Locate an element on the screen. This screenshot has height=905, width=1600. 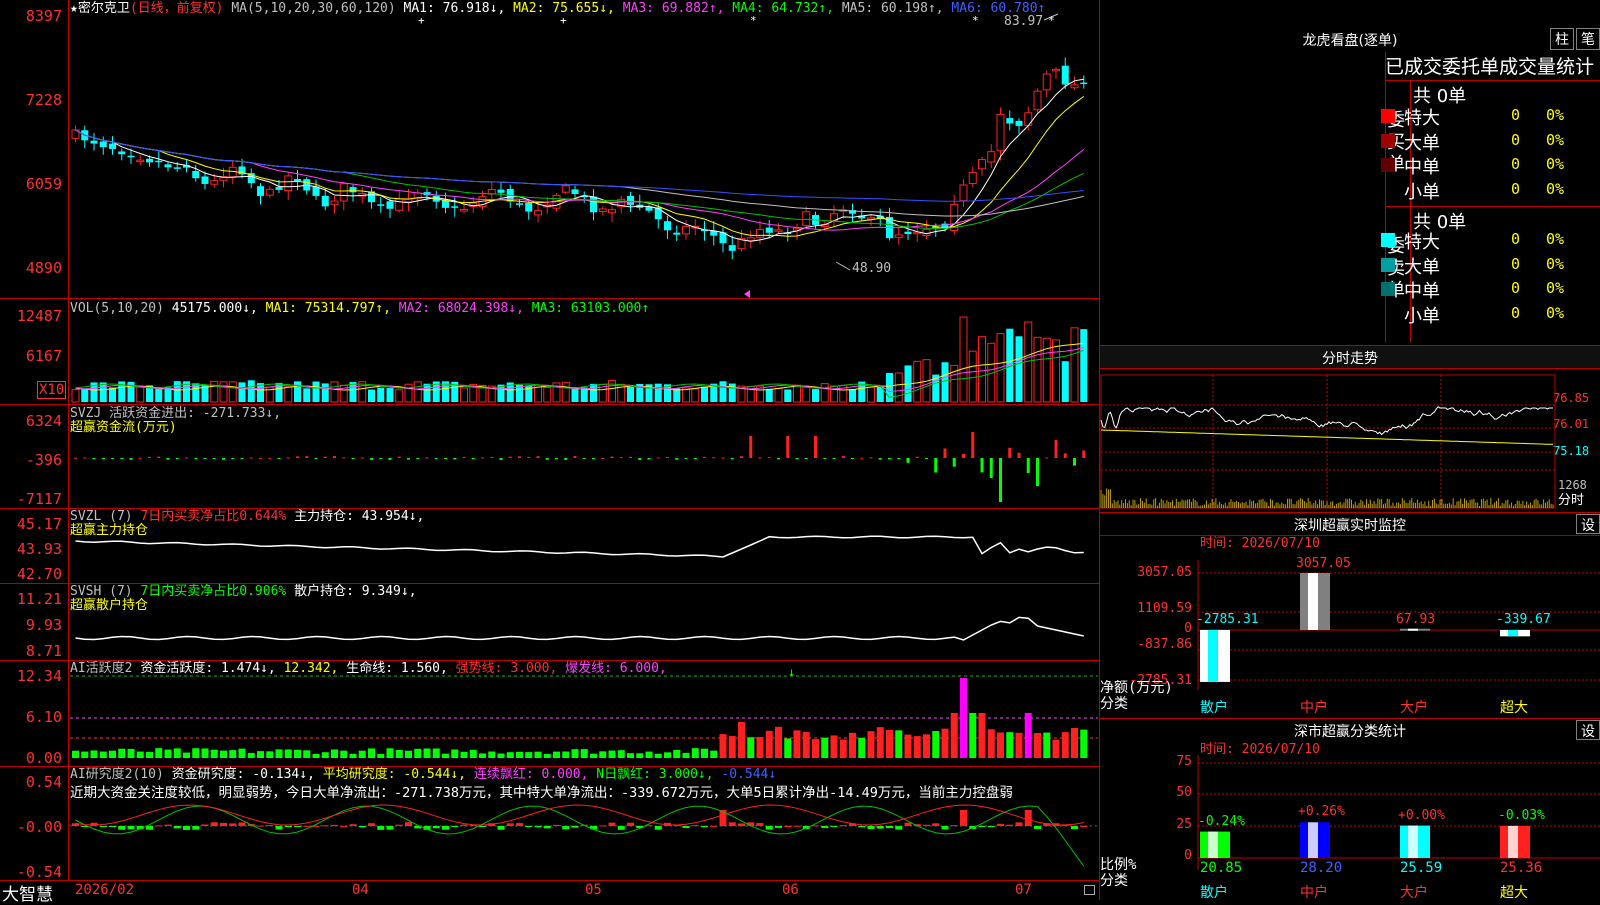
monitor-ylabel: 净额(万元) is located at coordinates (1136, 688).